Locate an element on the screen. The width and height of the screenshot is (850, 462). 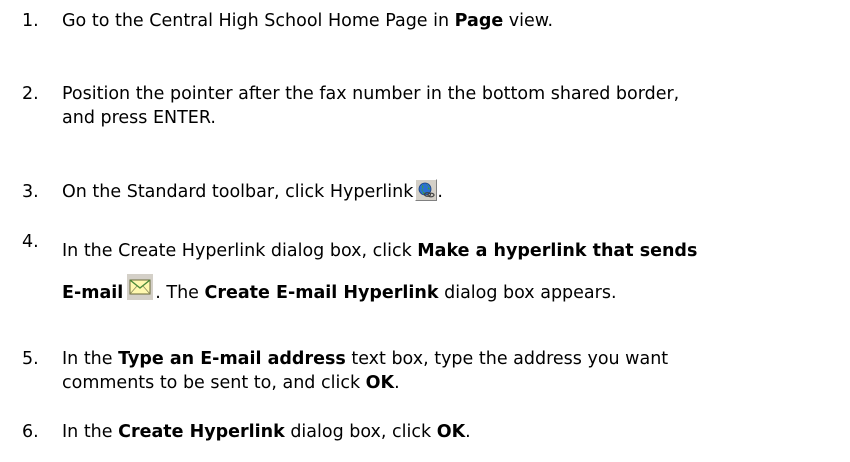
step-number: 5. is located at coordinates (30, 359).